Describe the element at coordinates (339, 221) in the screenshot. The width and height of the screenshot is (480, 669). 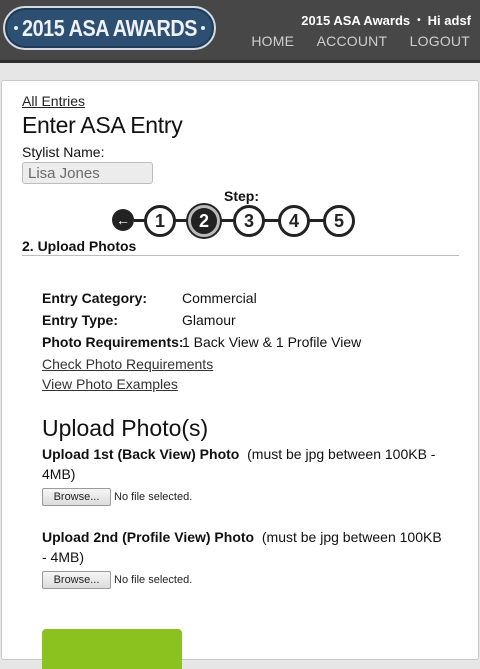
I see `step-5-button: 5` at that location.